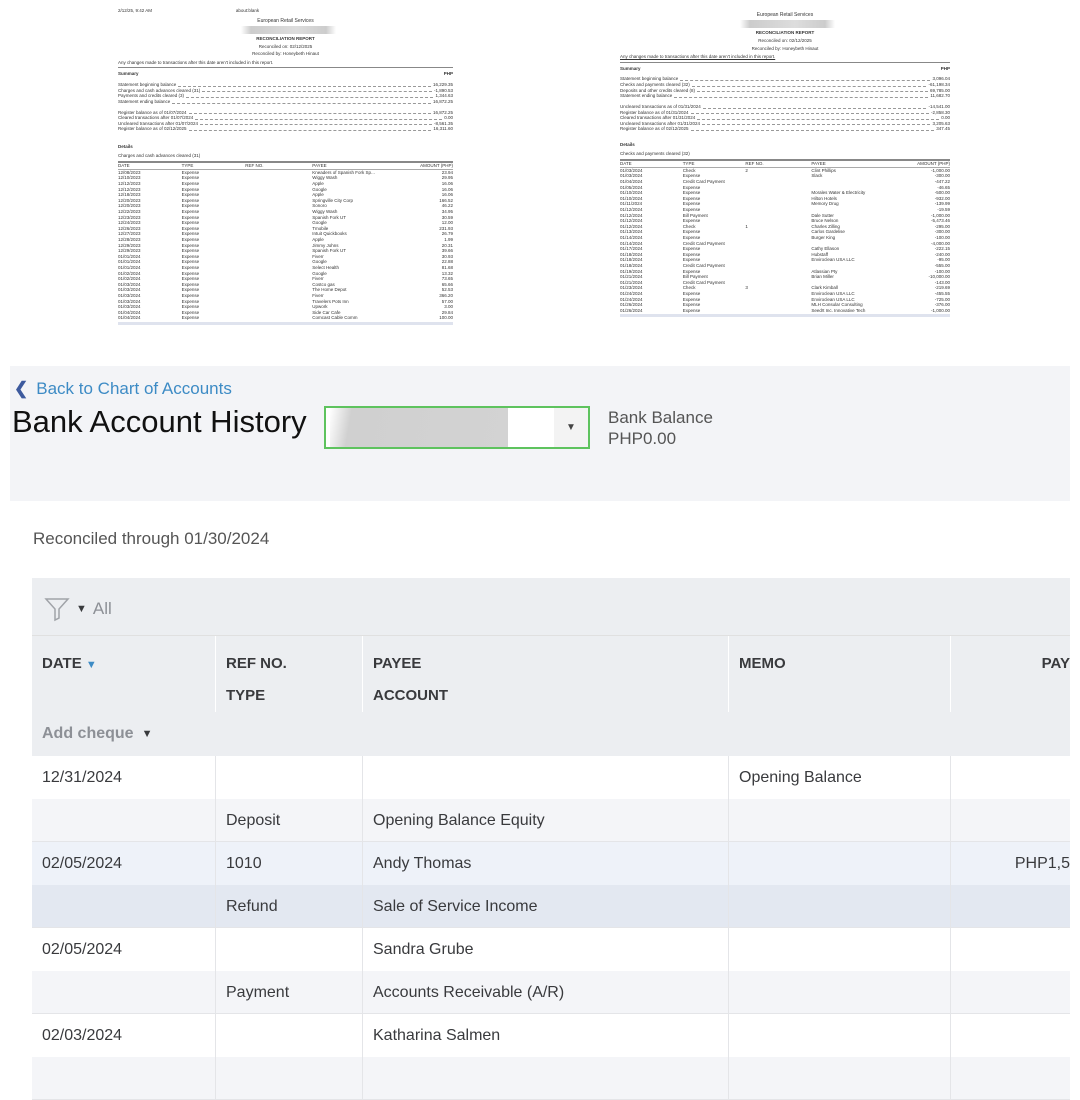 Image resolution: width=1080 pixels, height=1100 pixels. I want to click on cell-type: Deposit, so click(288, 820).